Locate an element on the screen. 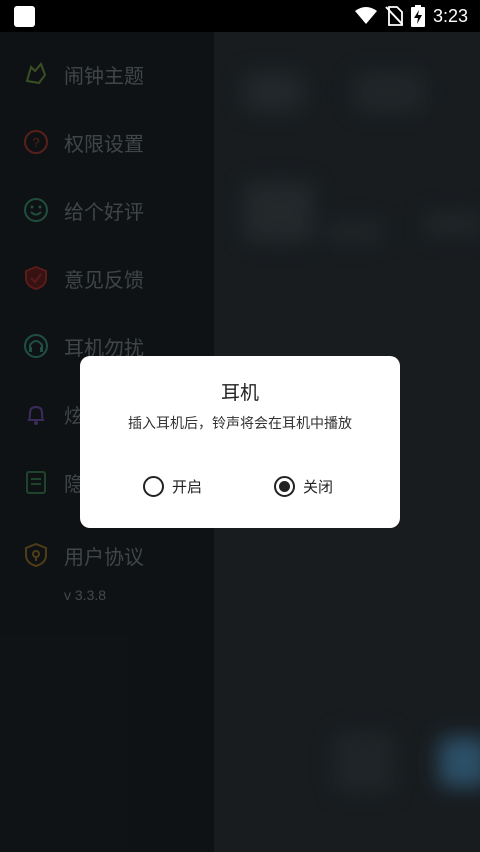 This screenshot has height=852, width=480. no-sim-icon is located at coordinates (394, 16).